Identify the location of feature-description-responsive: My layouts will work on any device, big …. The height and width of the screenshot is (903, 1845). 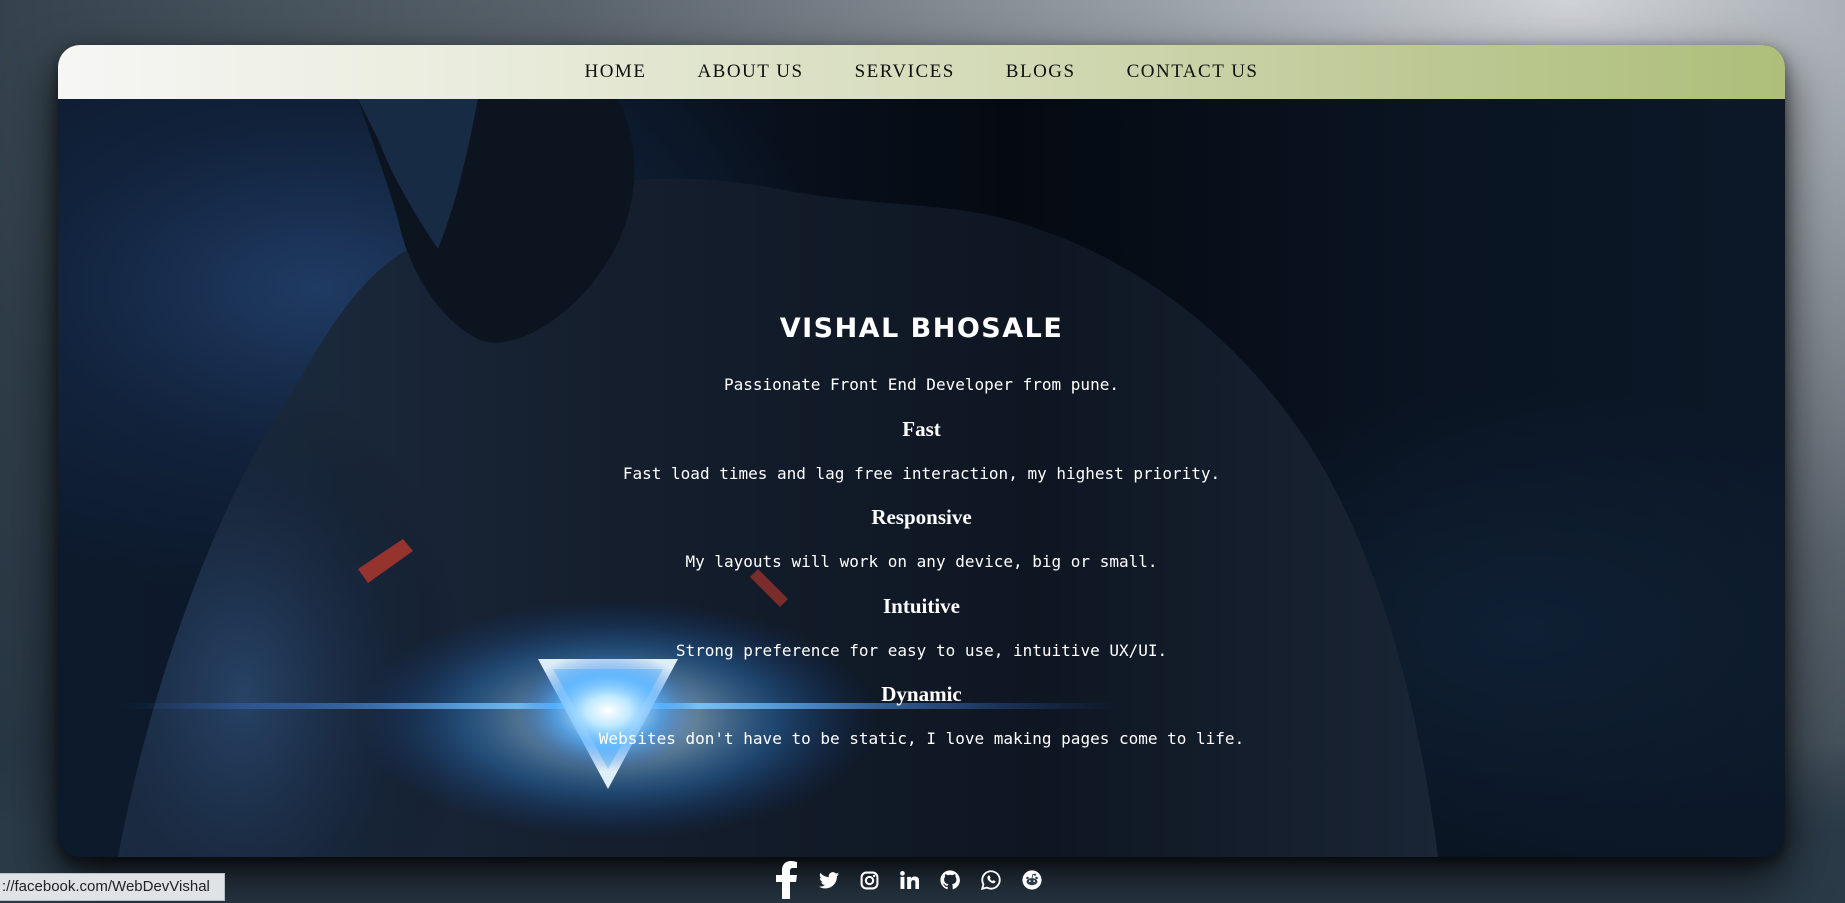
(921, 561).